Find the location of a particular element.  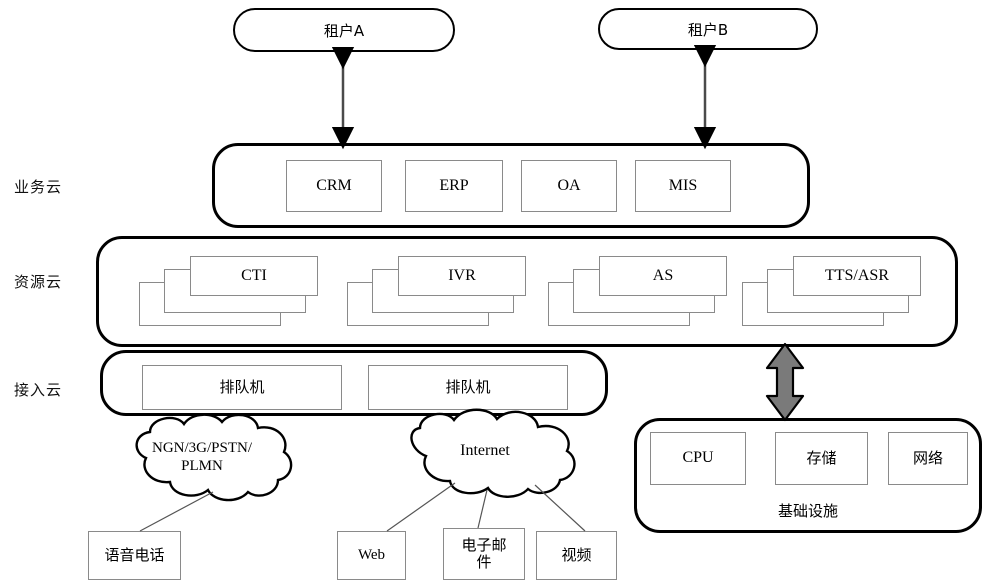

endpoint-web-label: Web is located at coordinates (371, 554).